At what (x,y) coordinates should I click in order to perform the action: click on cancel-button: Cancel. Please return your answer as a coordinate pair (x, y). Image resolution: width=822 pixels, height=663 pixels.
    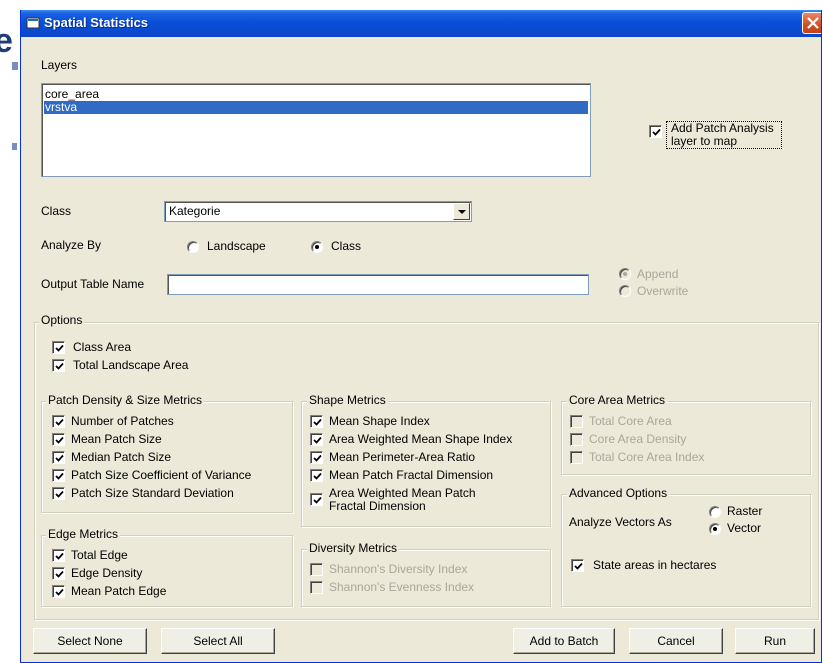
    Looking at the image, I should click on (676, 641).